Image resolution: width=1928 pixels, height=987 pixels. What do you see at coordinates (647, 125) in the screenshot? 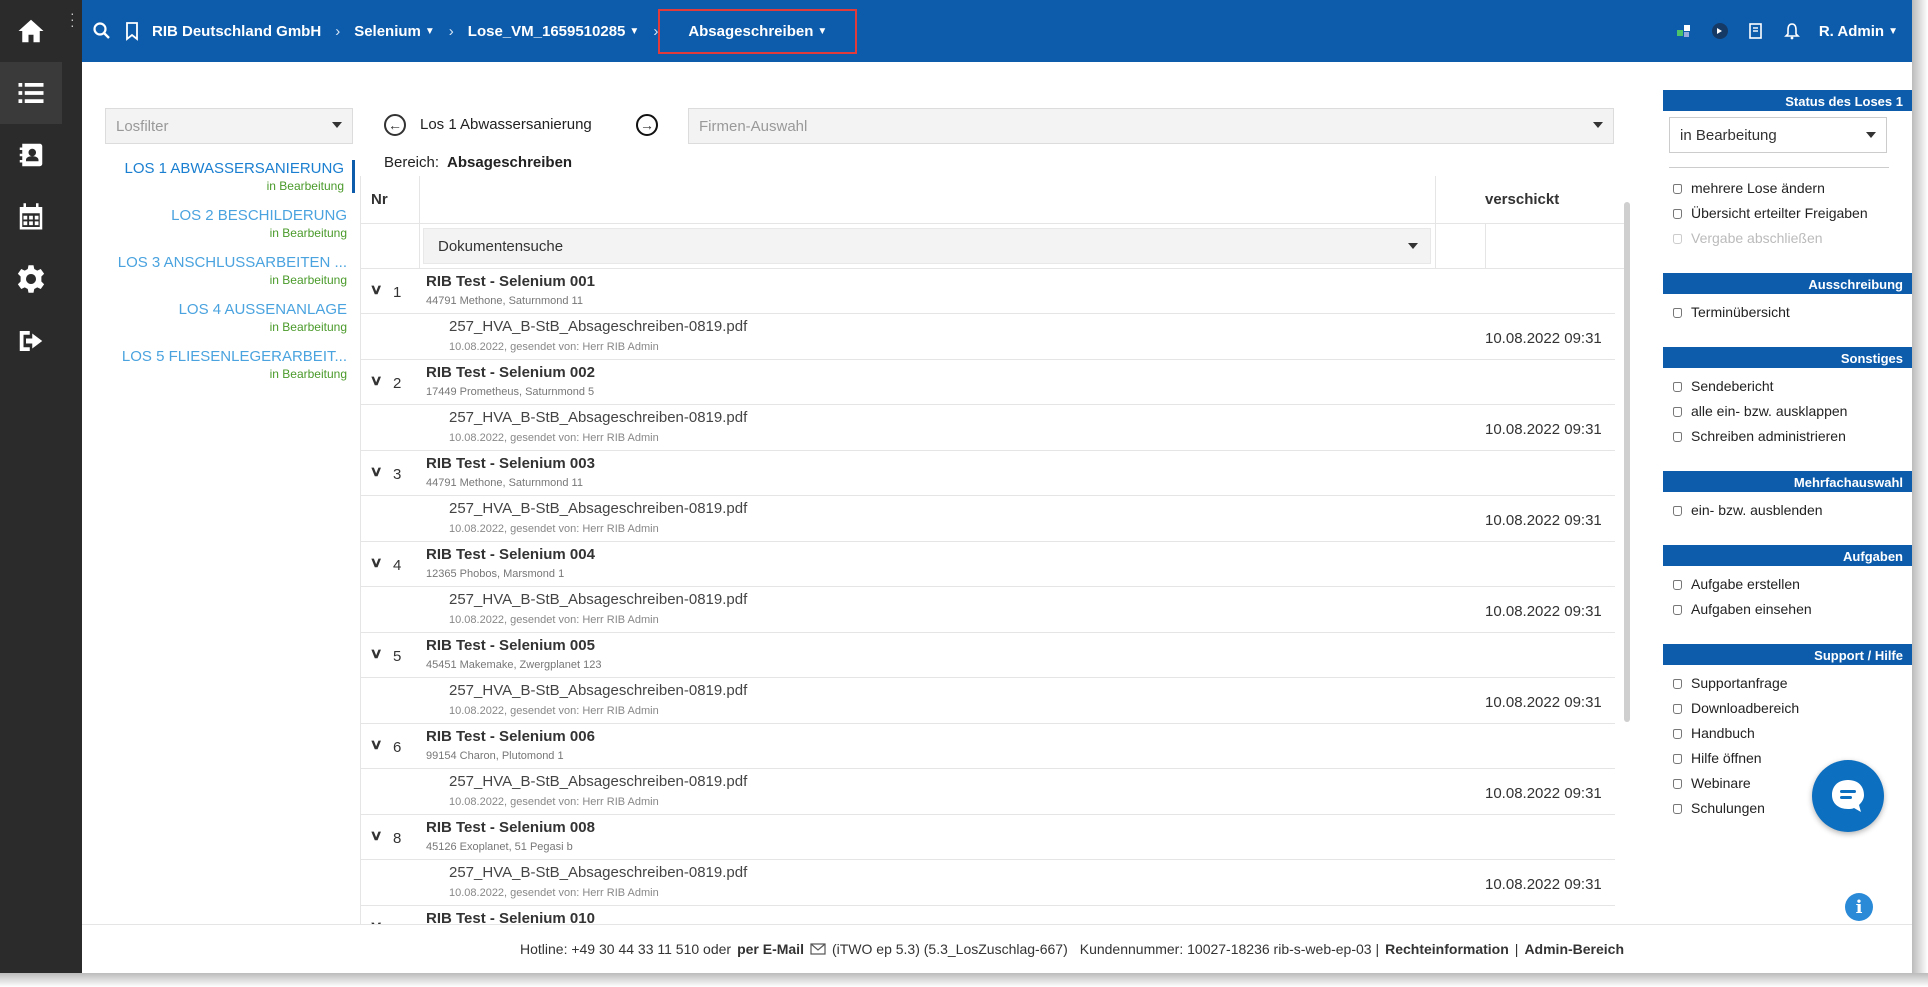
I see `next-los-arrow-icon: →` at bounding box center [647, 125].